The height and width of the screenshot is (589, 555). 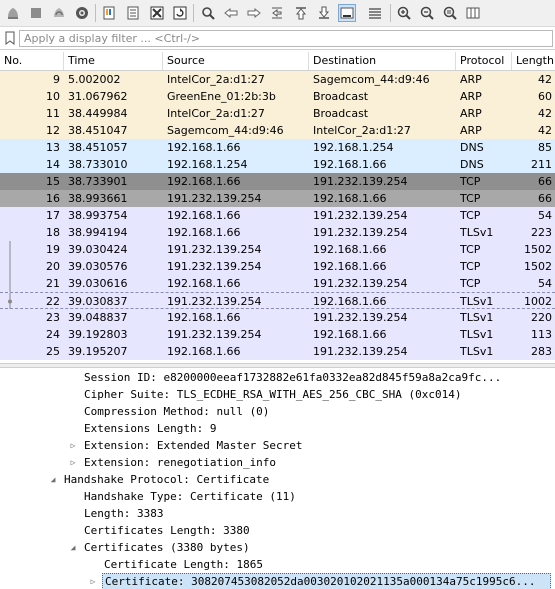 What do you see at coordinates (533, 61) in the screenshot?
I see `column-header-length: Length` at bounding box center [533, 61].